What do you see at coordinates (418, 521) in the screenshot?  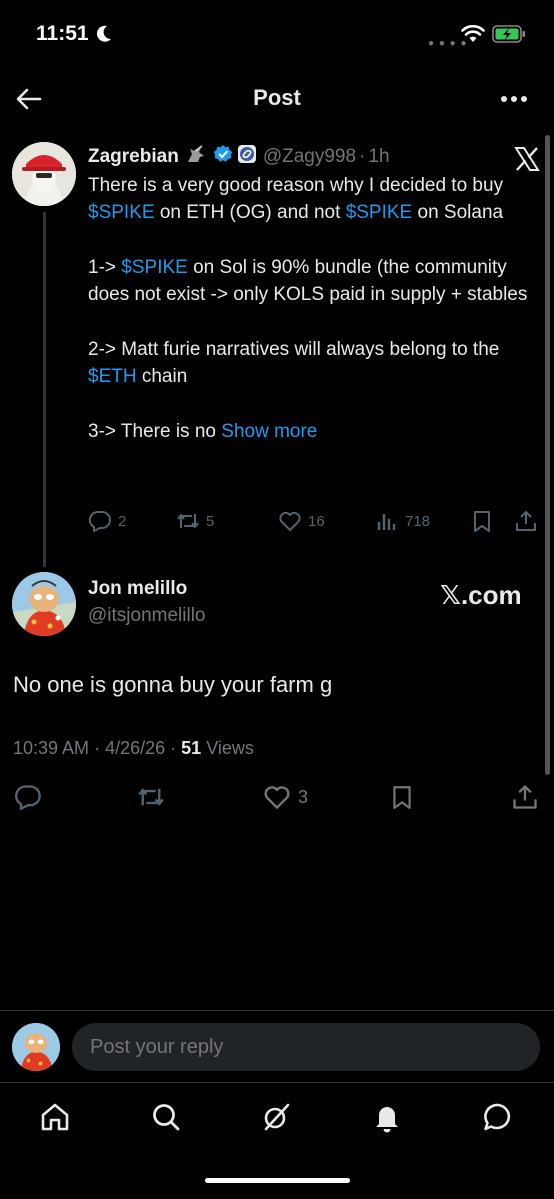 I see `view-count: 718` at bounding box center [418, 521].